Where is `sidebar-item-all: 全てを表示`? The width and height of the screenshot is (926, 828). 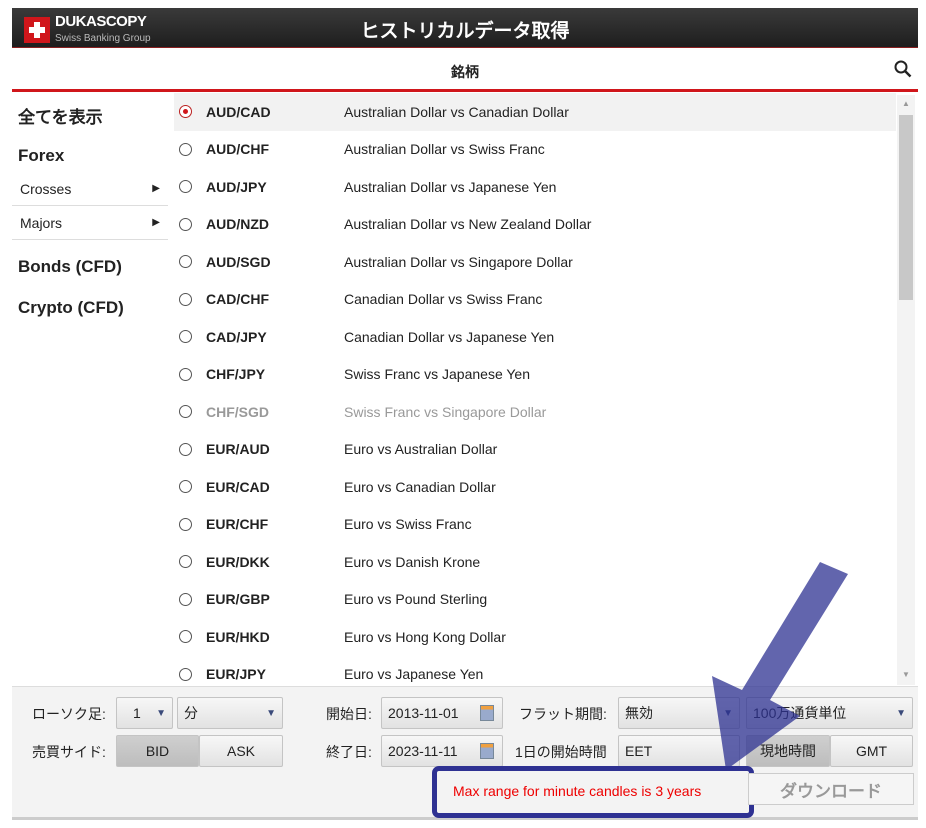 sidebar-item-all: 全てを表示 is located at coordinates (90, 115).